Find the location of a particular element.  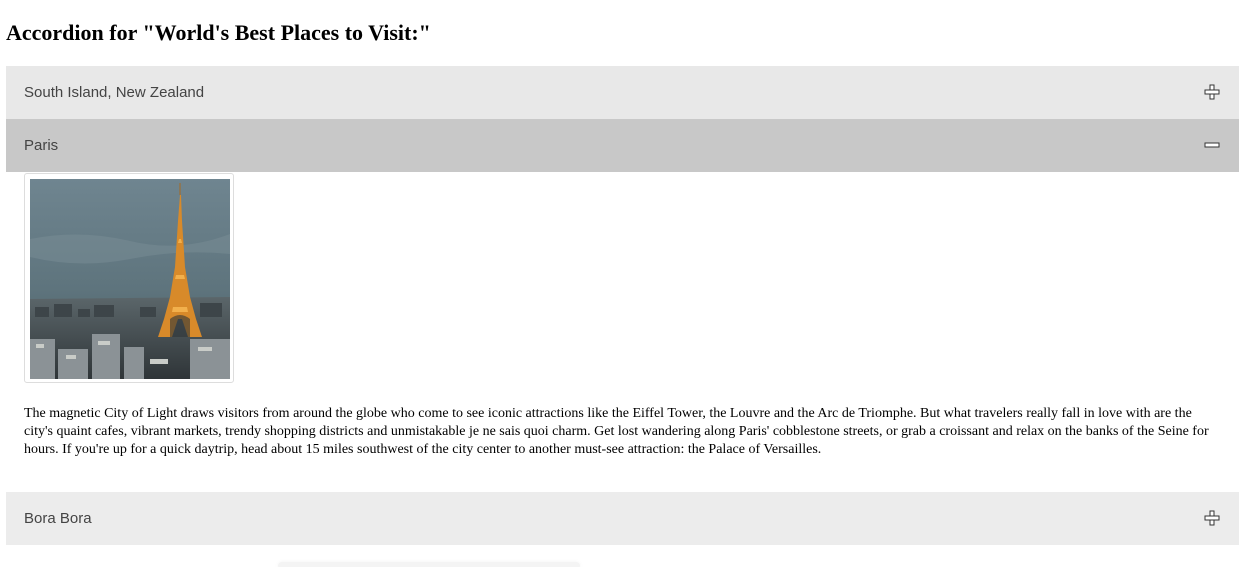

scroll-shadow is located at coordinates (429, 564).